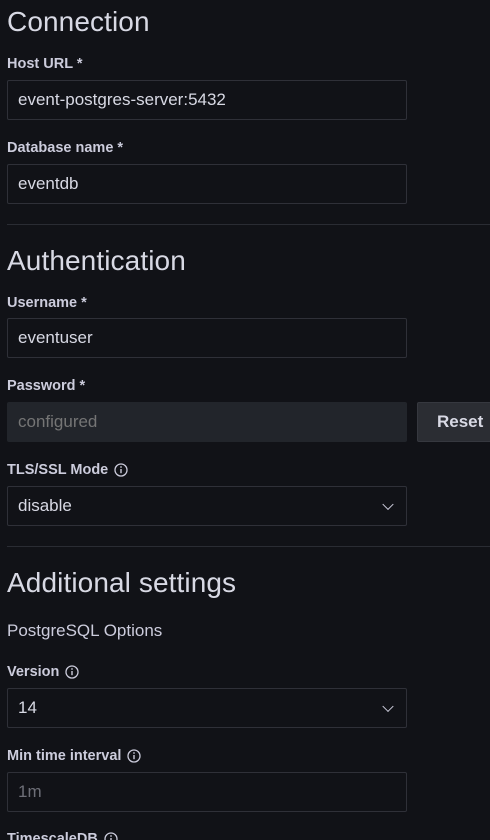 Image resolution: width=490 pixels, height=840 pixels. What do you see at coordinates (460, 421) in the screenshot?
I see `reset-button-label: Reset` at bounding box center [460, 421].